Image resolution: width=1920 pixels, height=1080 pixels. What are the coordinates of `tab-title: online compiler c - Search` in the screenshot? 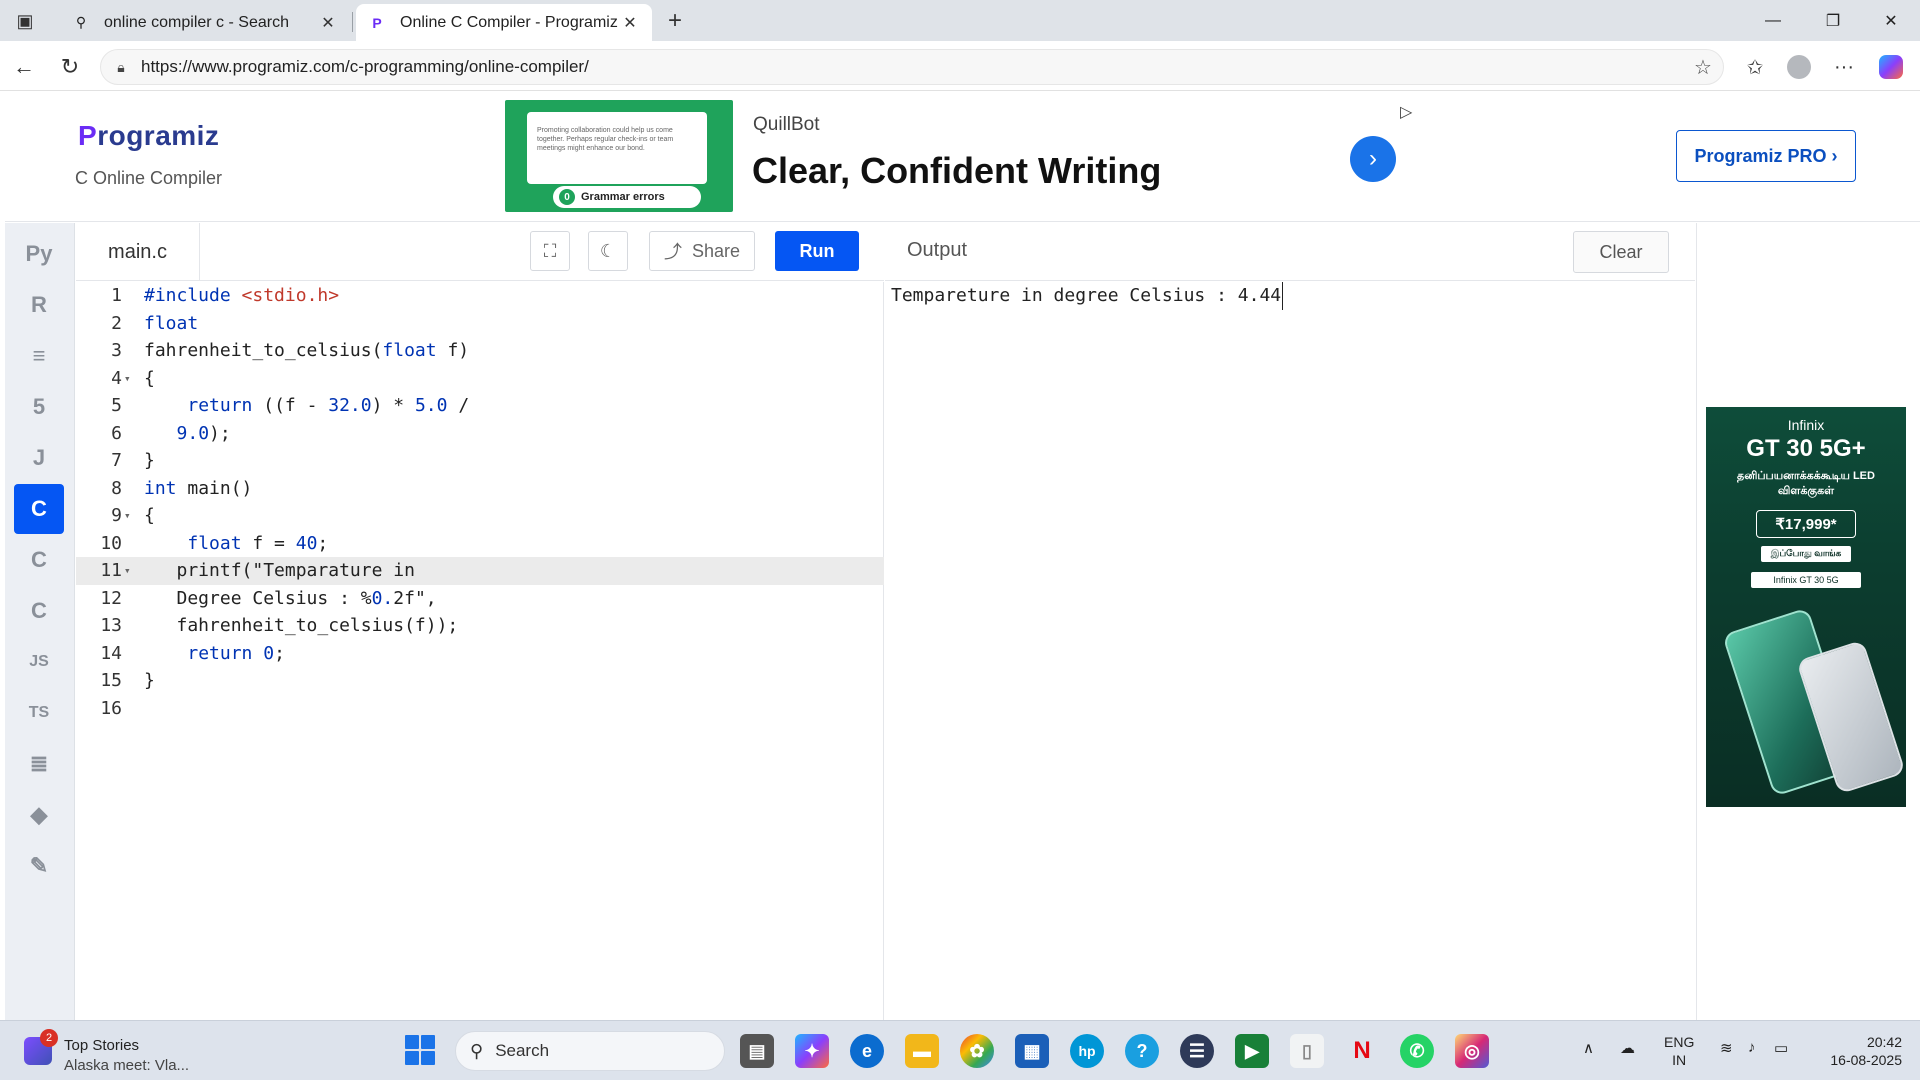 It's located at (196, 22).